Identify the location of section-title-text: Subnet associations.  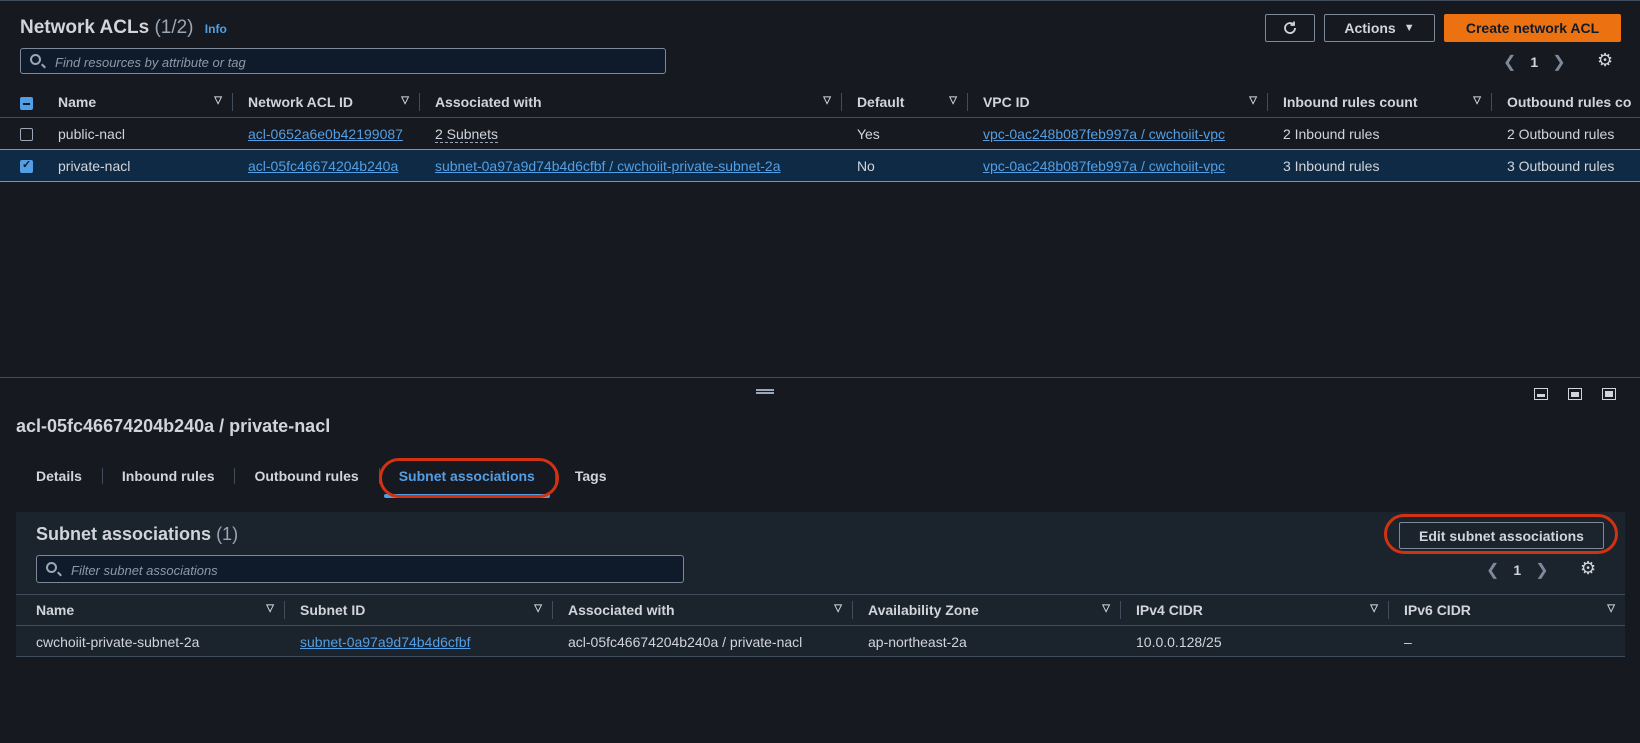
(124, 534).